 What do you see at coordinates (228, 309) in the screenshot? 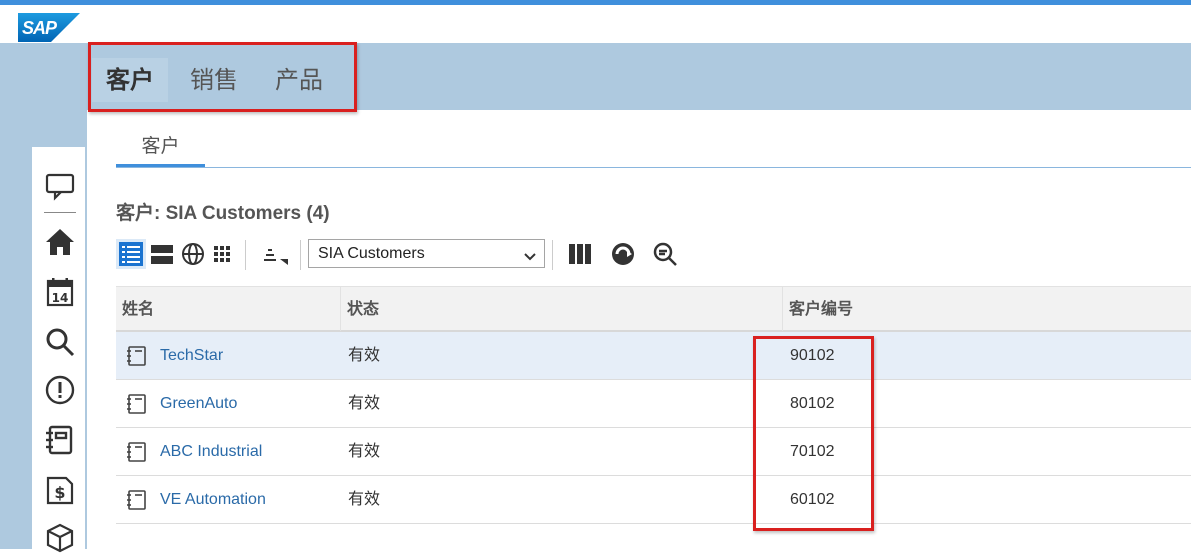
I see `column-header-name: 姓名` at bounding box center [228, 309].